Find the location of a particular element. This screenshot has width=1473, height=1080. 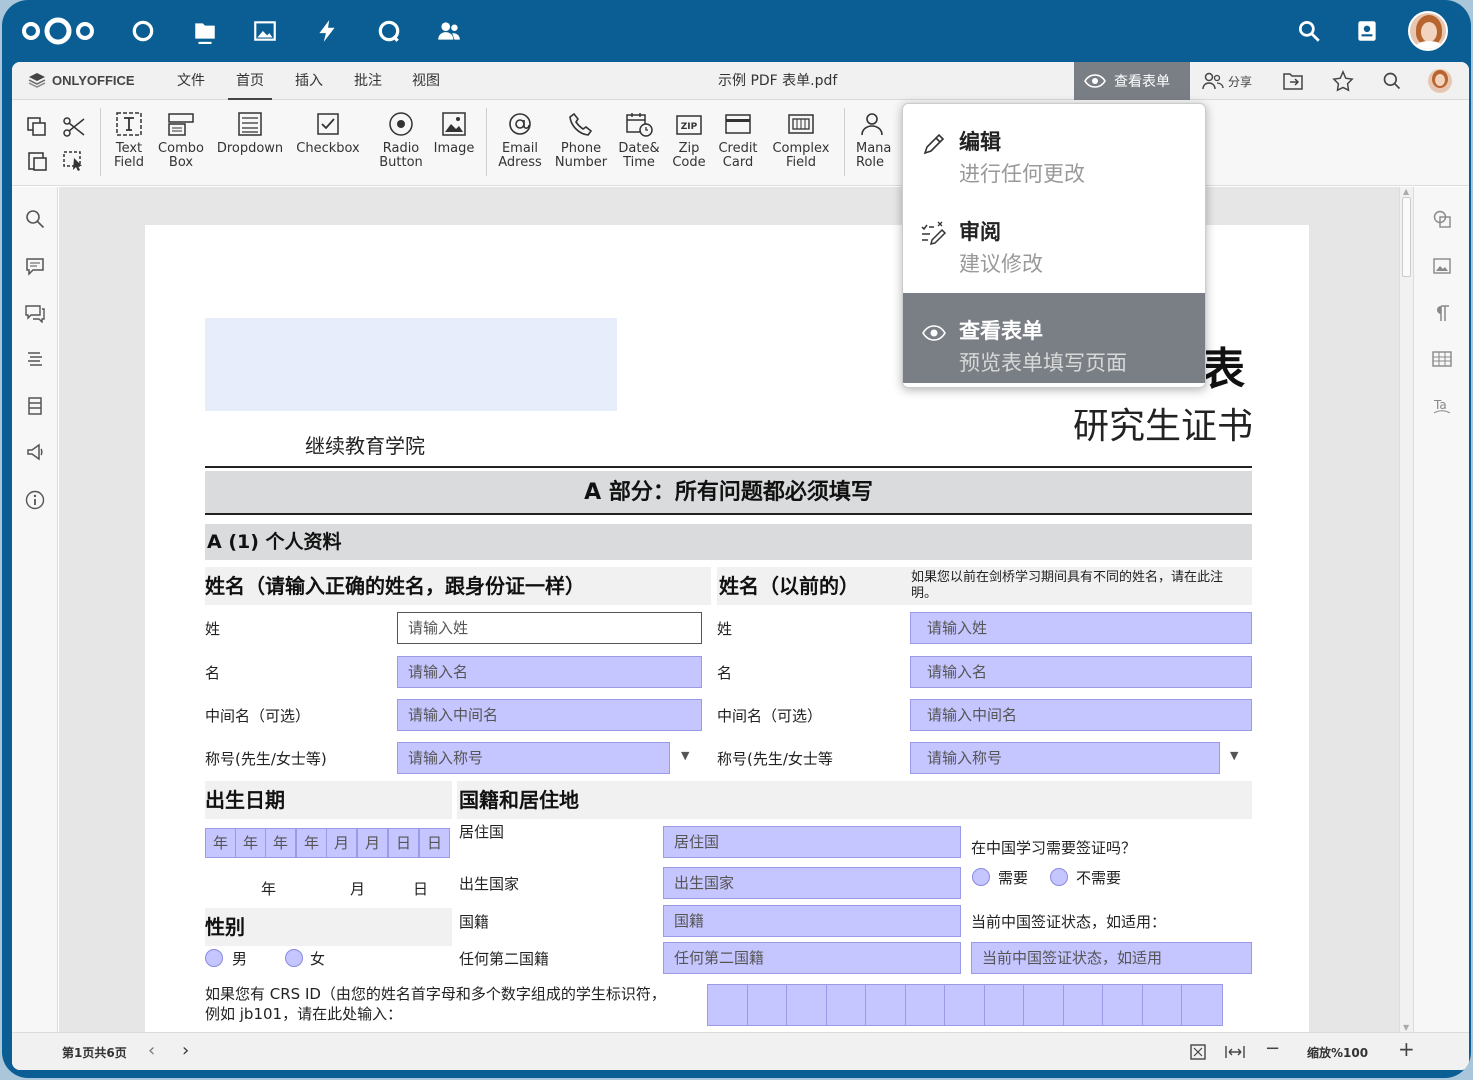

text-field-button: Text Field is located at coordinates (129, 140).